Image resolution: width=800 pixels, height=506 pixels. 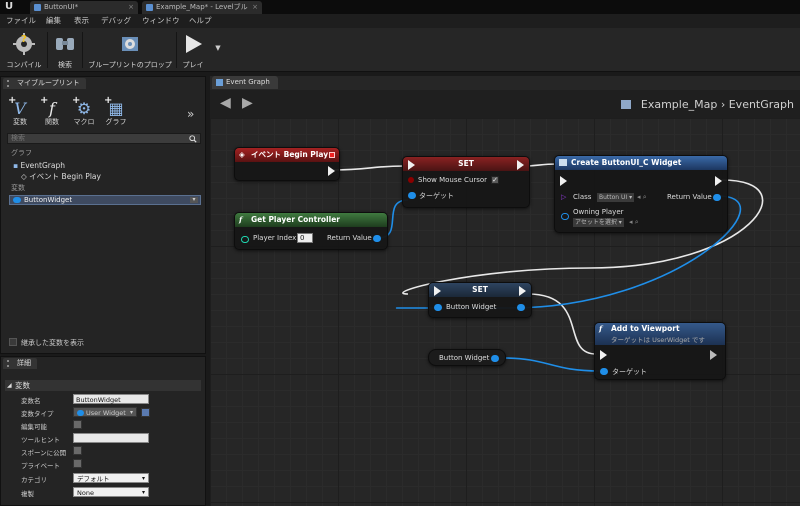 I want to click on variable-item-buttonwidget: ButtonWidget ▾, so click(x=105, y=200).